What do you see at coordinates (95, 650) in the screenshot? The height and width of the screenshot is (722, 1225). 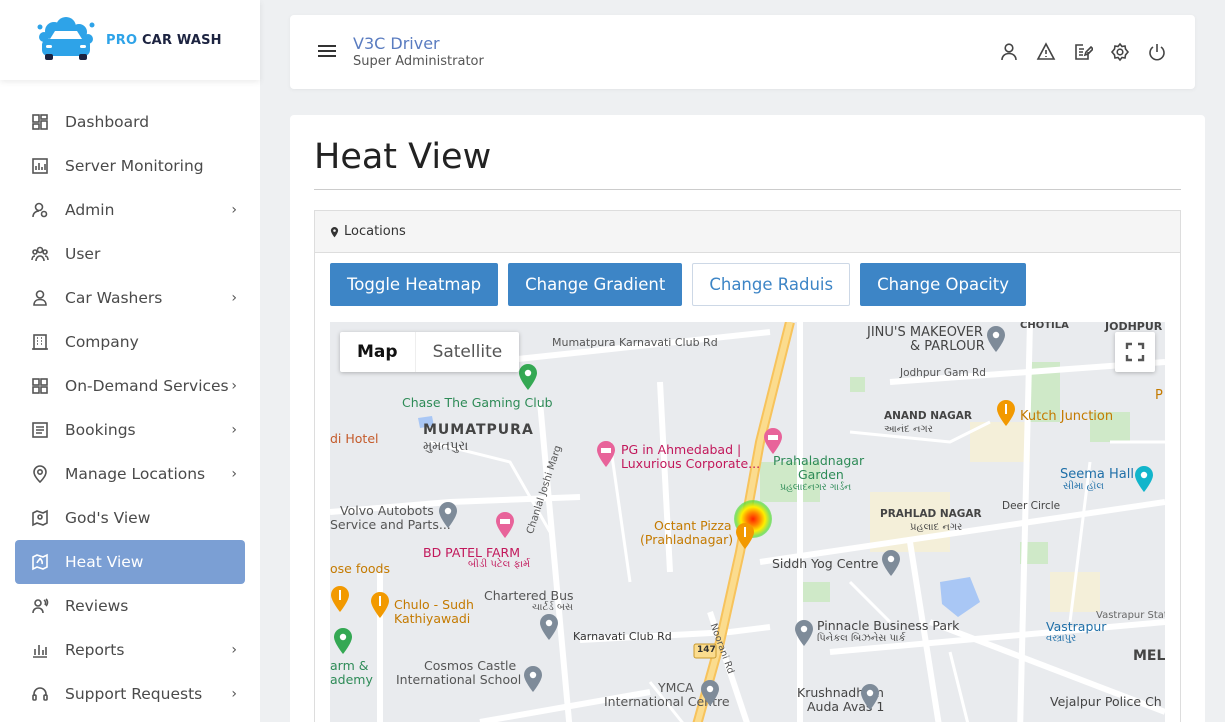 I see `sidebar-item-label: Reports` at bounding box center [95, 650].